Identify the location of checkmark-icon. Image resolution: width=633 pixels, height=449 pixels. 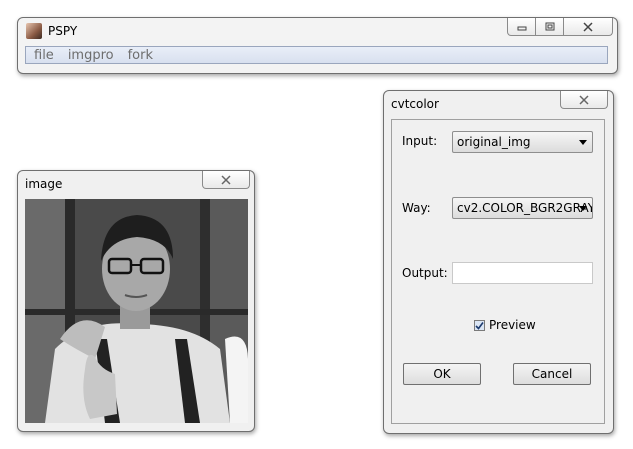
(479, 326).